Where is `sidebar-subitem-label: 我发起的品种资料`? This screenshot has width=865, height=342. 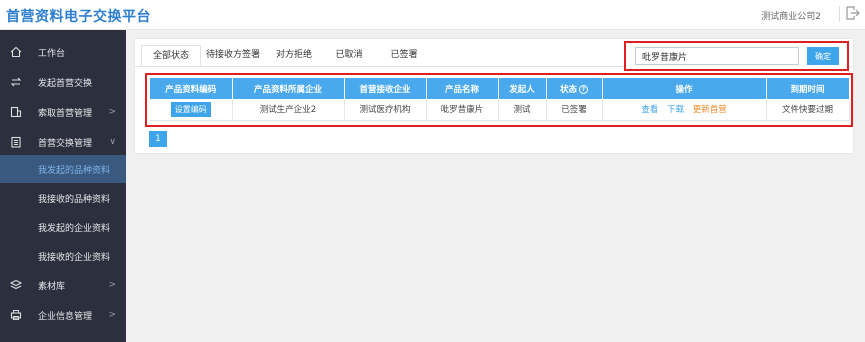
sidebar-subitem-label: 我发起的品种资料 is located at coordinates (74, 170).